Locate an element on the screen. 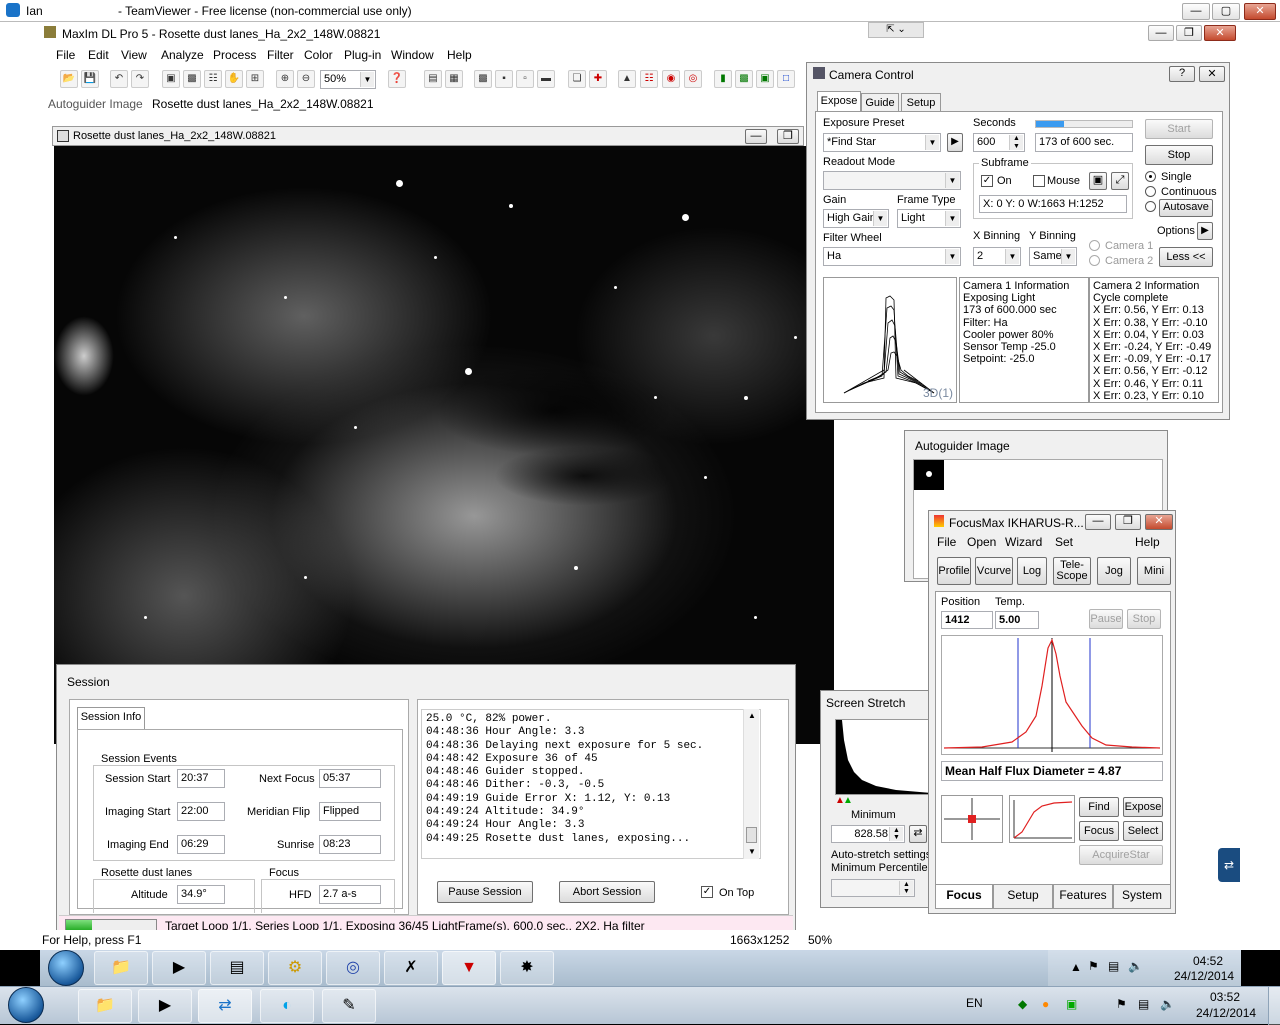 The width and height of the screenshot is (1280, 1025). stack-icon: ▬ is located at coordinates (546, 79).